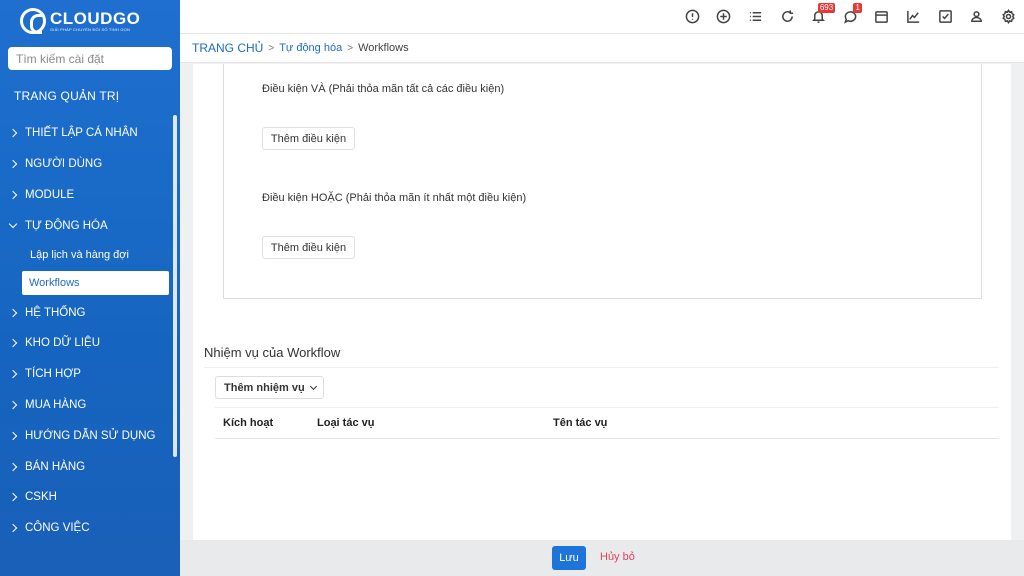 The height and width of the screenshot is (576, 1024). Describe the element at coordinates (914, 16) in the screenshot. I see `chart-icon` at that location.